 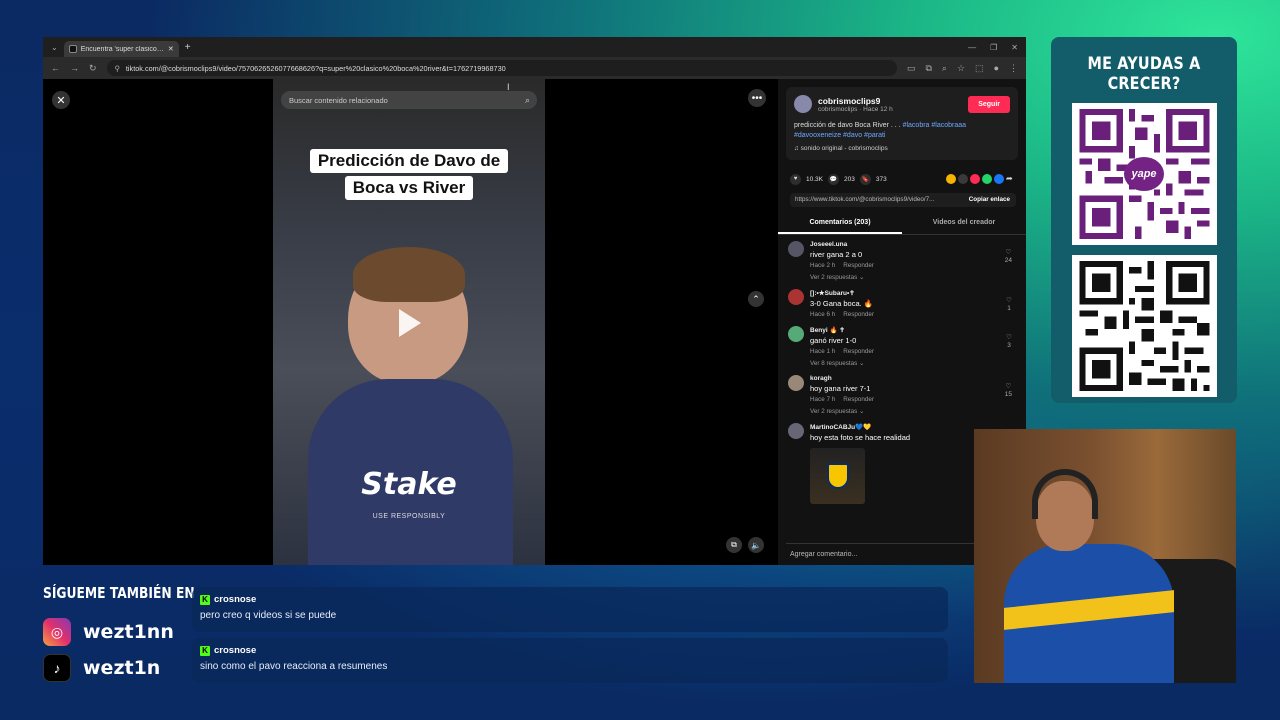 I want to click on author-username: cobrismoclips9, so click(x=855, y=101).